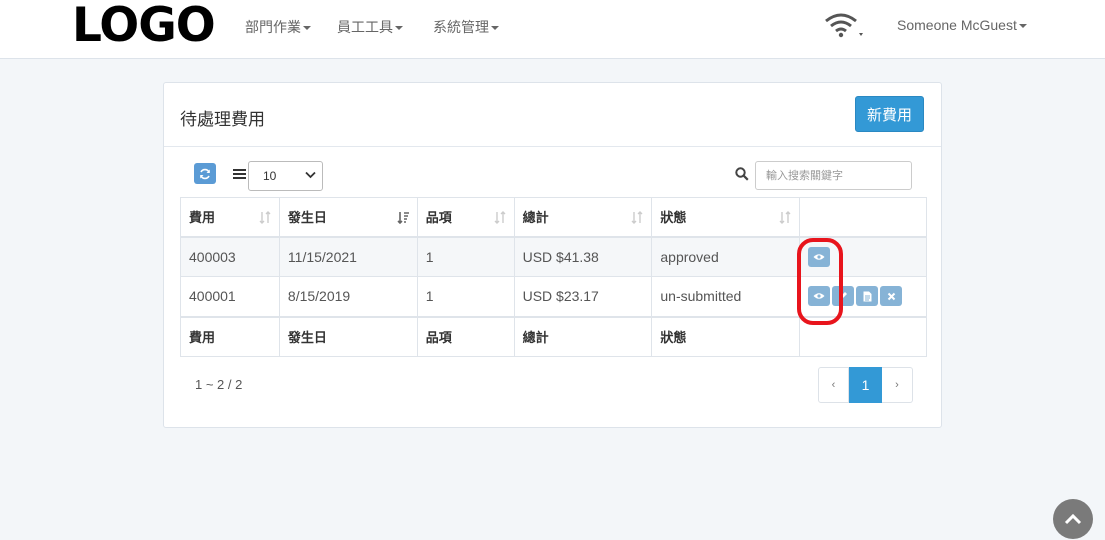  I want to click on table-header-row: 費用 發生日 品項 總計 狀態, so click(553, 217).